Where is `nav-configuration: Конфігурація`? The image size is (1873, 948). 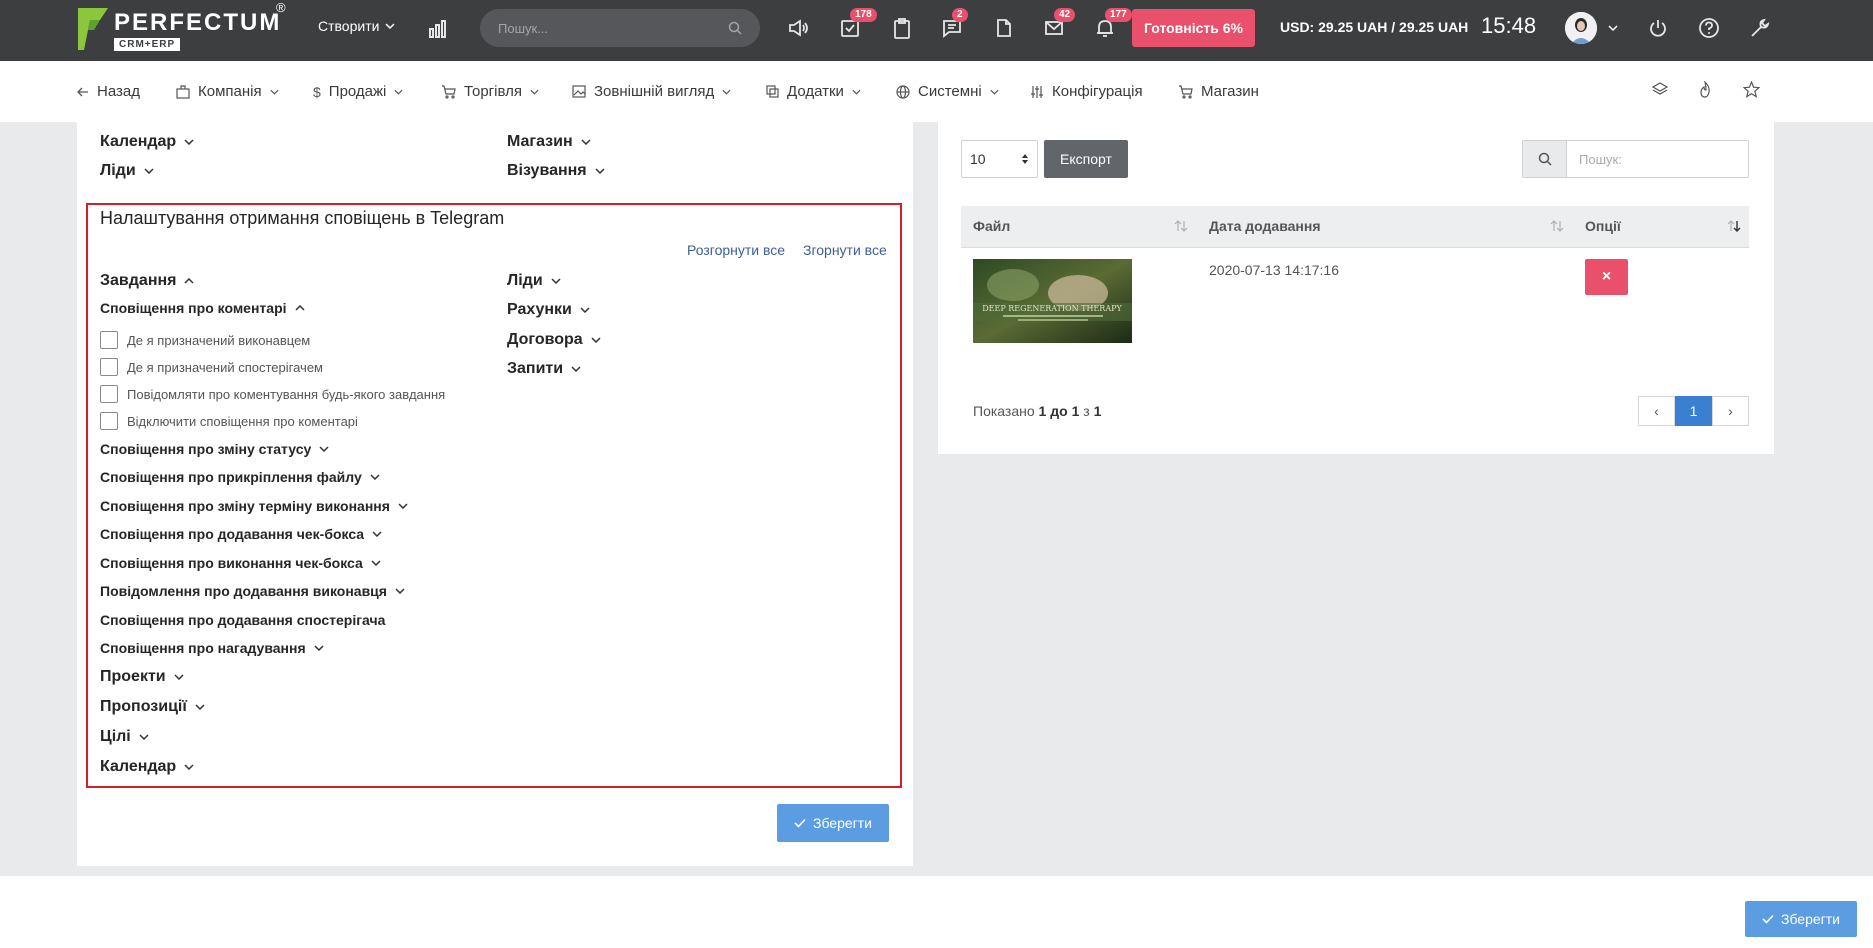 nav-configuration: Конфігурація is located at coordinates (1086, 91).